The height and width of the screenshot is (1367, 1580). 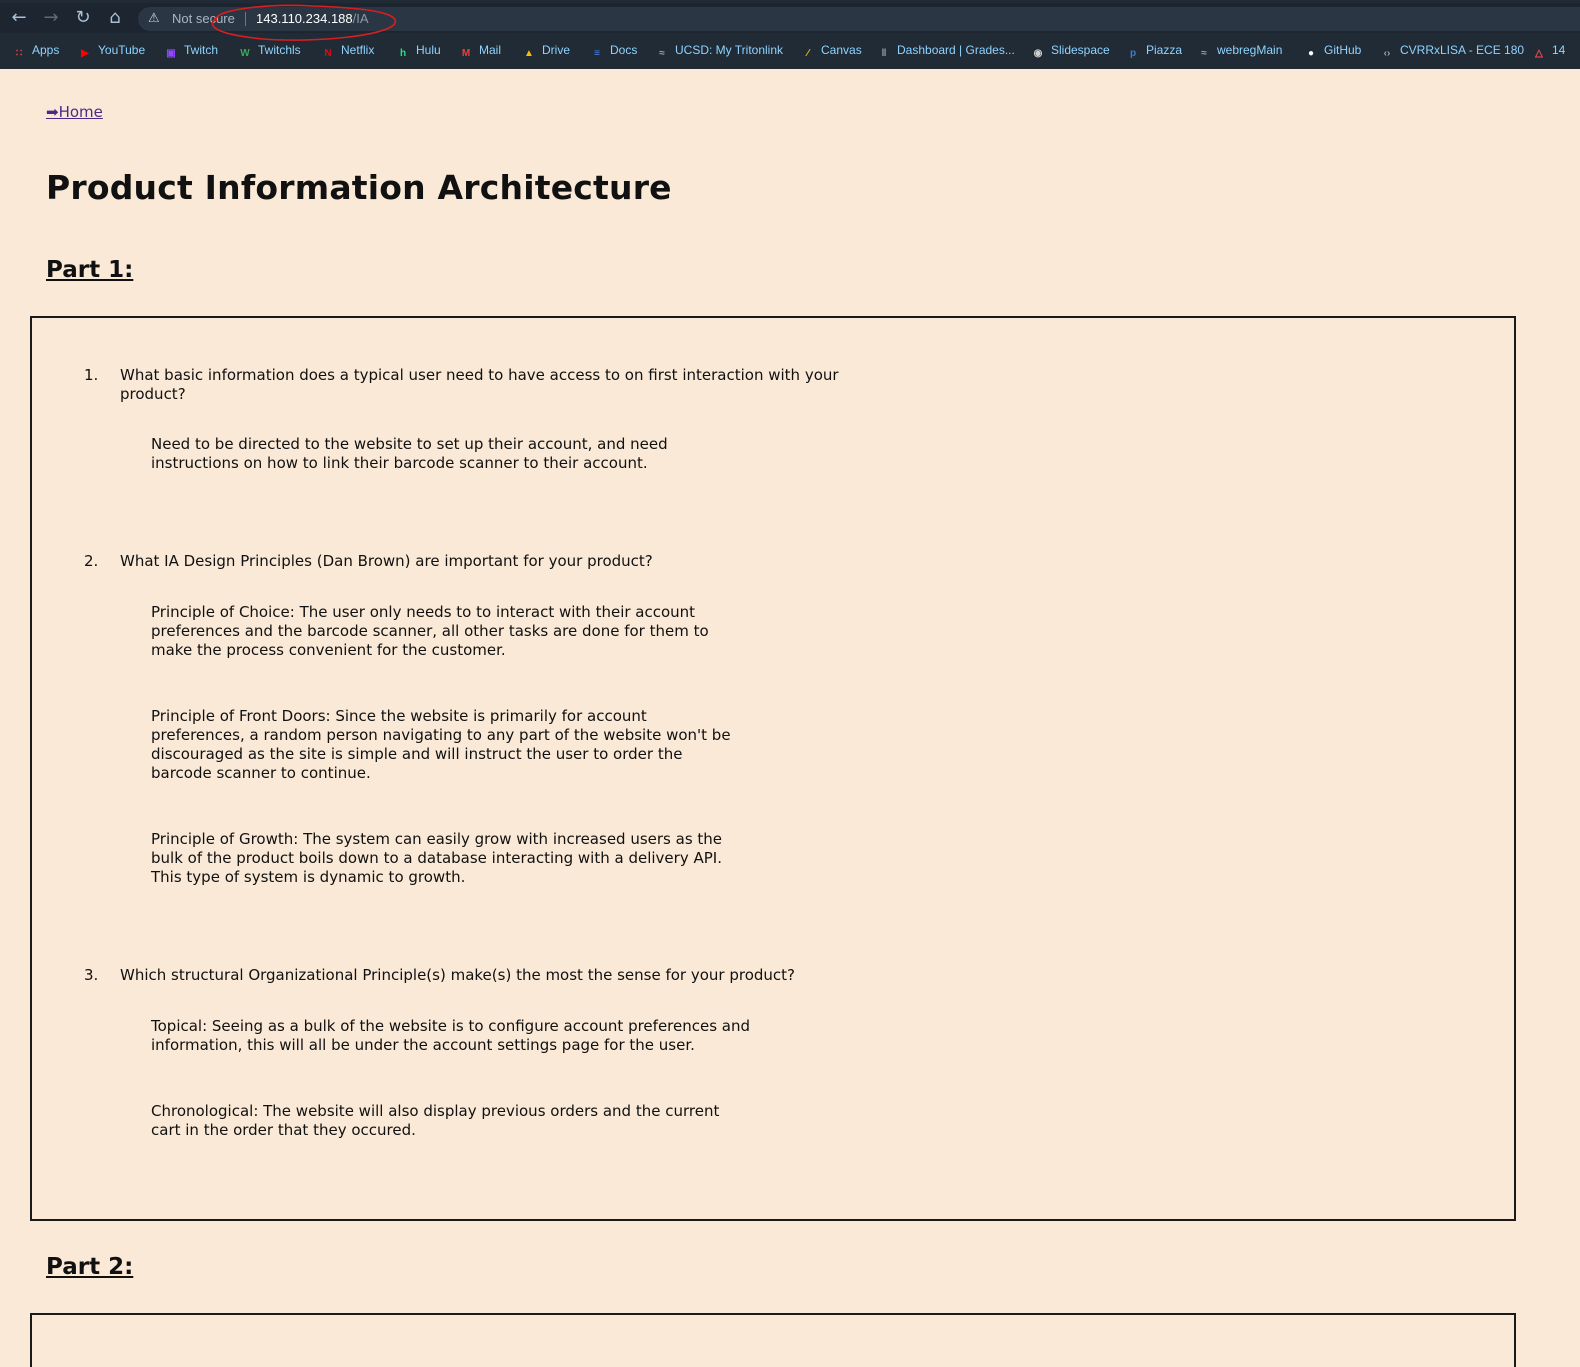 What do you see at coordinates (597, 53) in the screenshot?
I see `docs-icon: ≡` at bounding box center [597, 53].